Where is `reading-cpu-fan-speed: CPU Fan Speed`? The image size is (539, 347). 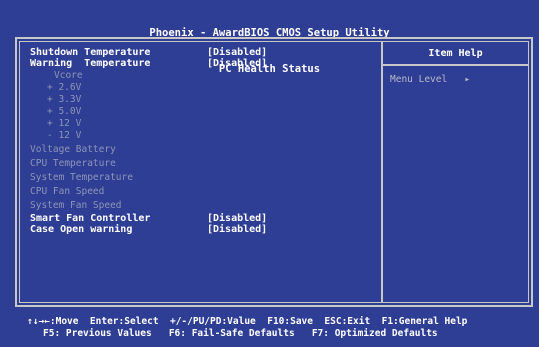
reading-cpu-fan-speed: CPU Fan Speed is located at coordinates (67, 191).